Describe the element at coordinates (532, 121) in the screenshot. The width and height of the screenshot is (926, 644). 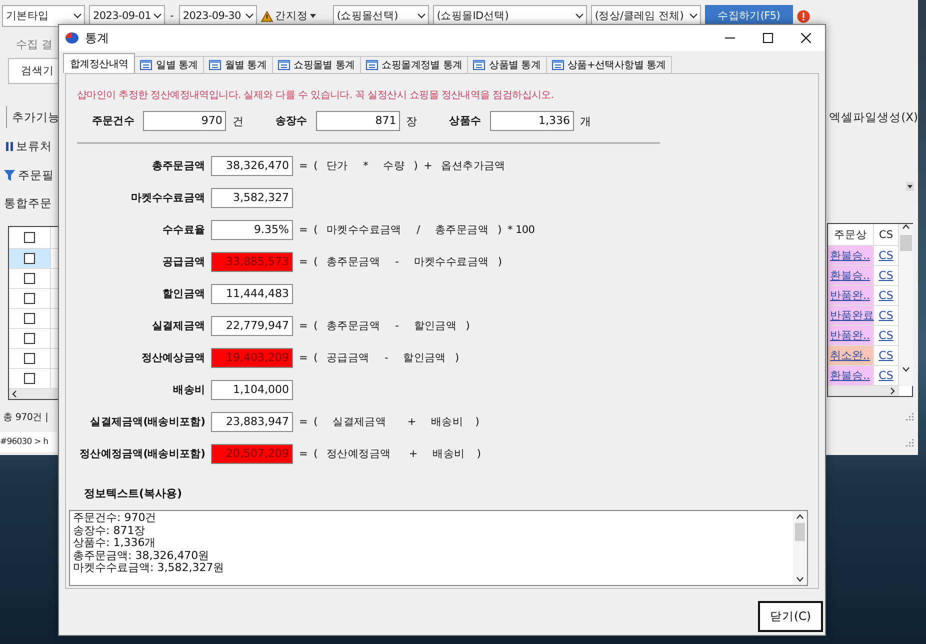
I see `count-field: 1,336` at that location.